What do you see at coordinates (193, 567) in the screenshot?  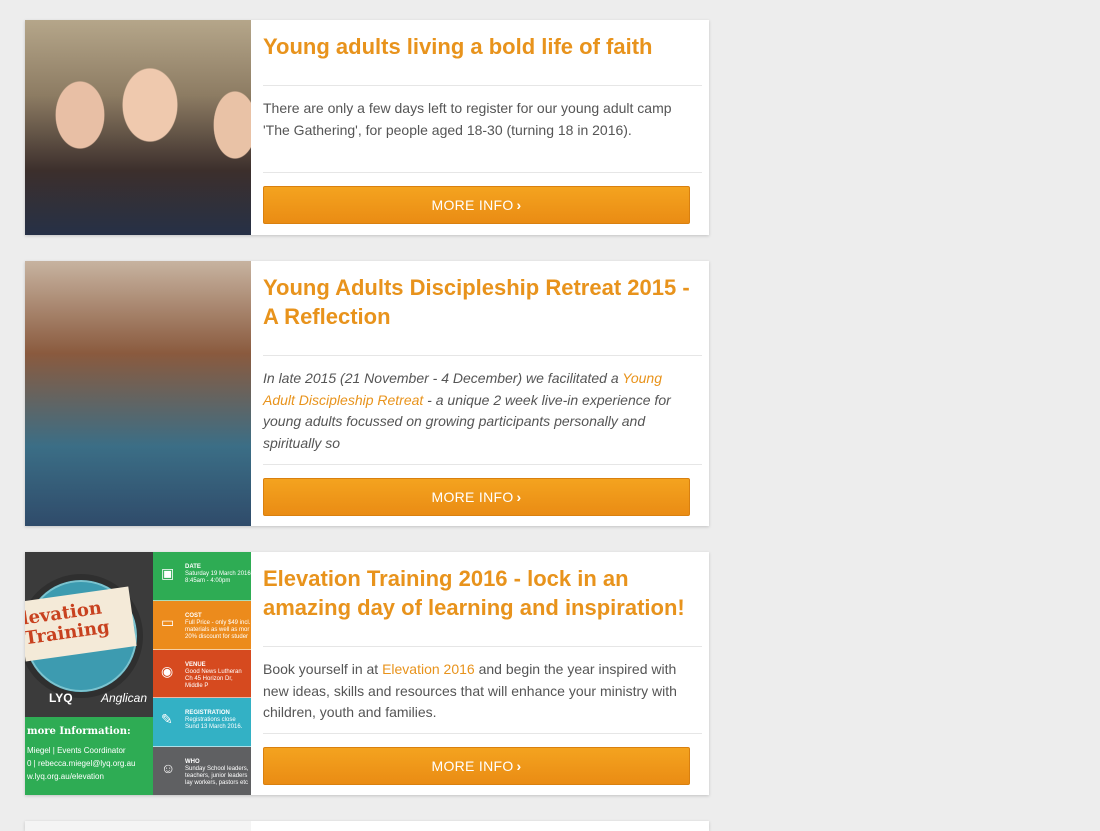 I see `strip-label: DATE` at bounding box center [193, 567].